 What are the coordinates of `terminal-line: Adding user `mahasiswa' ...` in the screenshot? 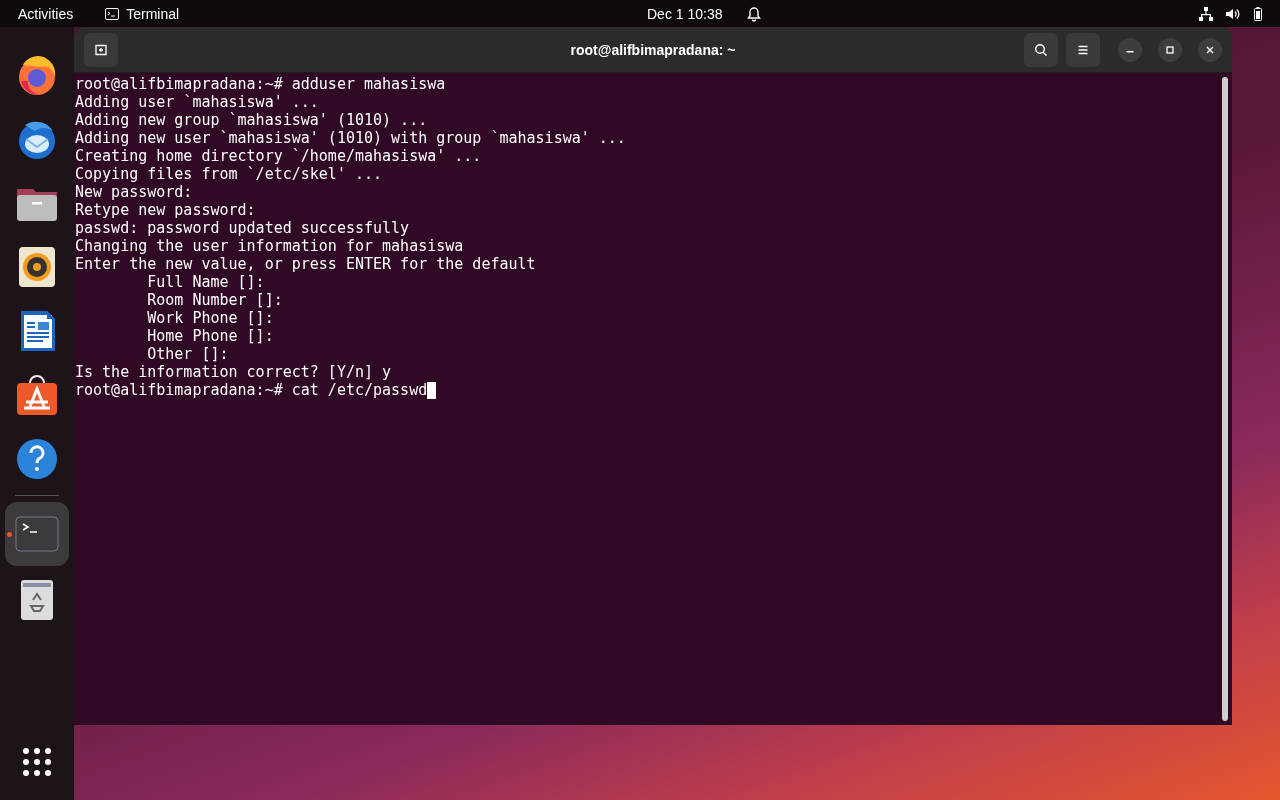 It's located at (197, 102).